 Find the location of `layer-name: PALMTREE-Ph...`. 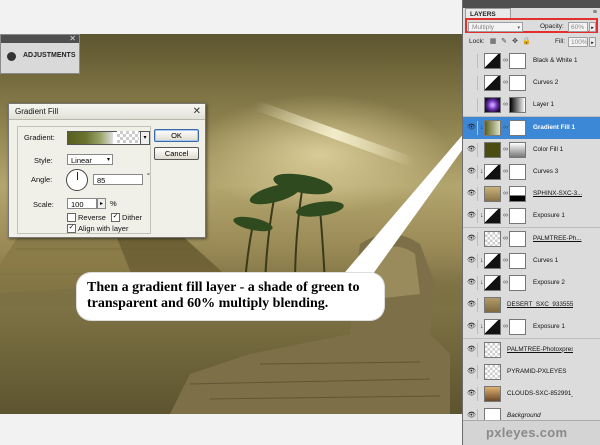

layer-name: PALMTREE-Ph... is located at coordinates (557, 238).